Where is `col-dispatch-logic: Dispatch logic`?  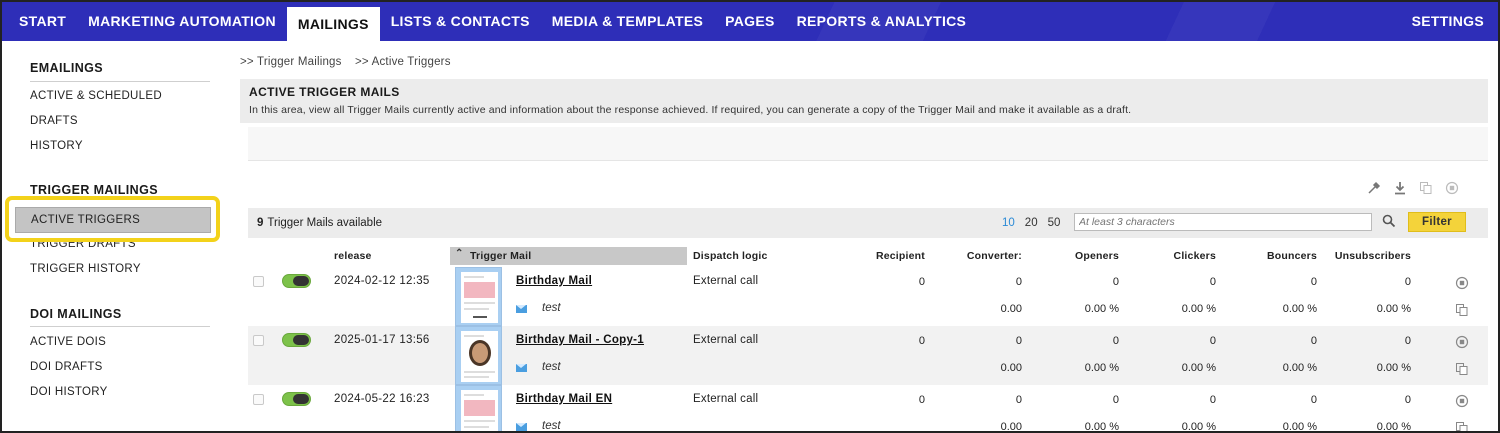
col-dispatch-logic: Dispatch logic is located at coordinates (730, 256).